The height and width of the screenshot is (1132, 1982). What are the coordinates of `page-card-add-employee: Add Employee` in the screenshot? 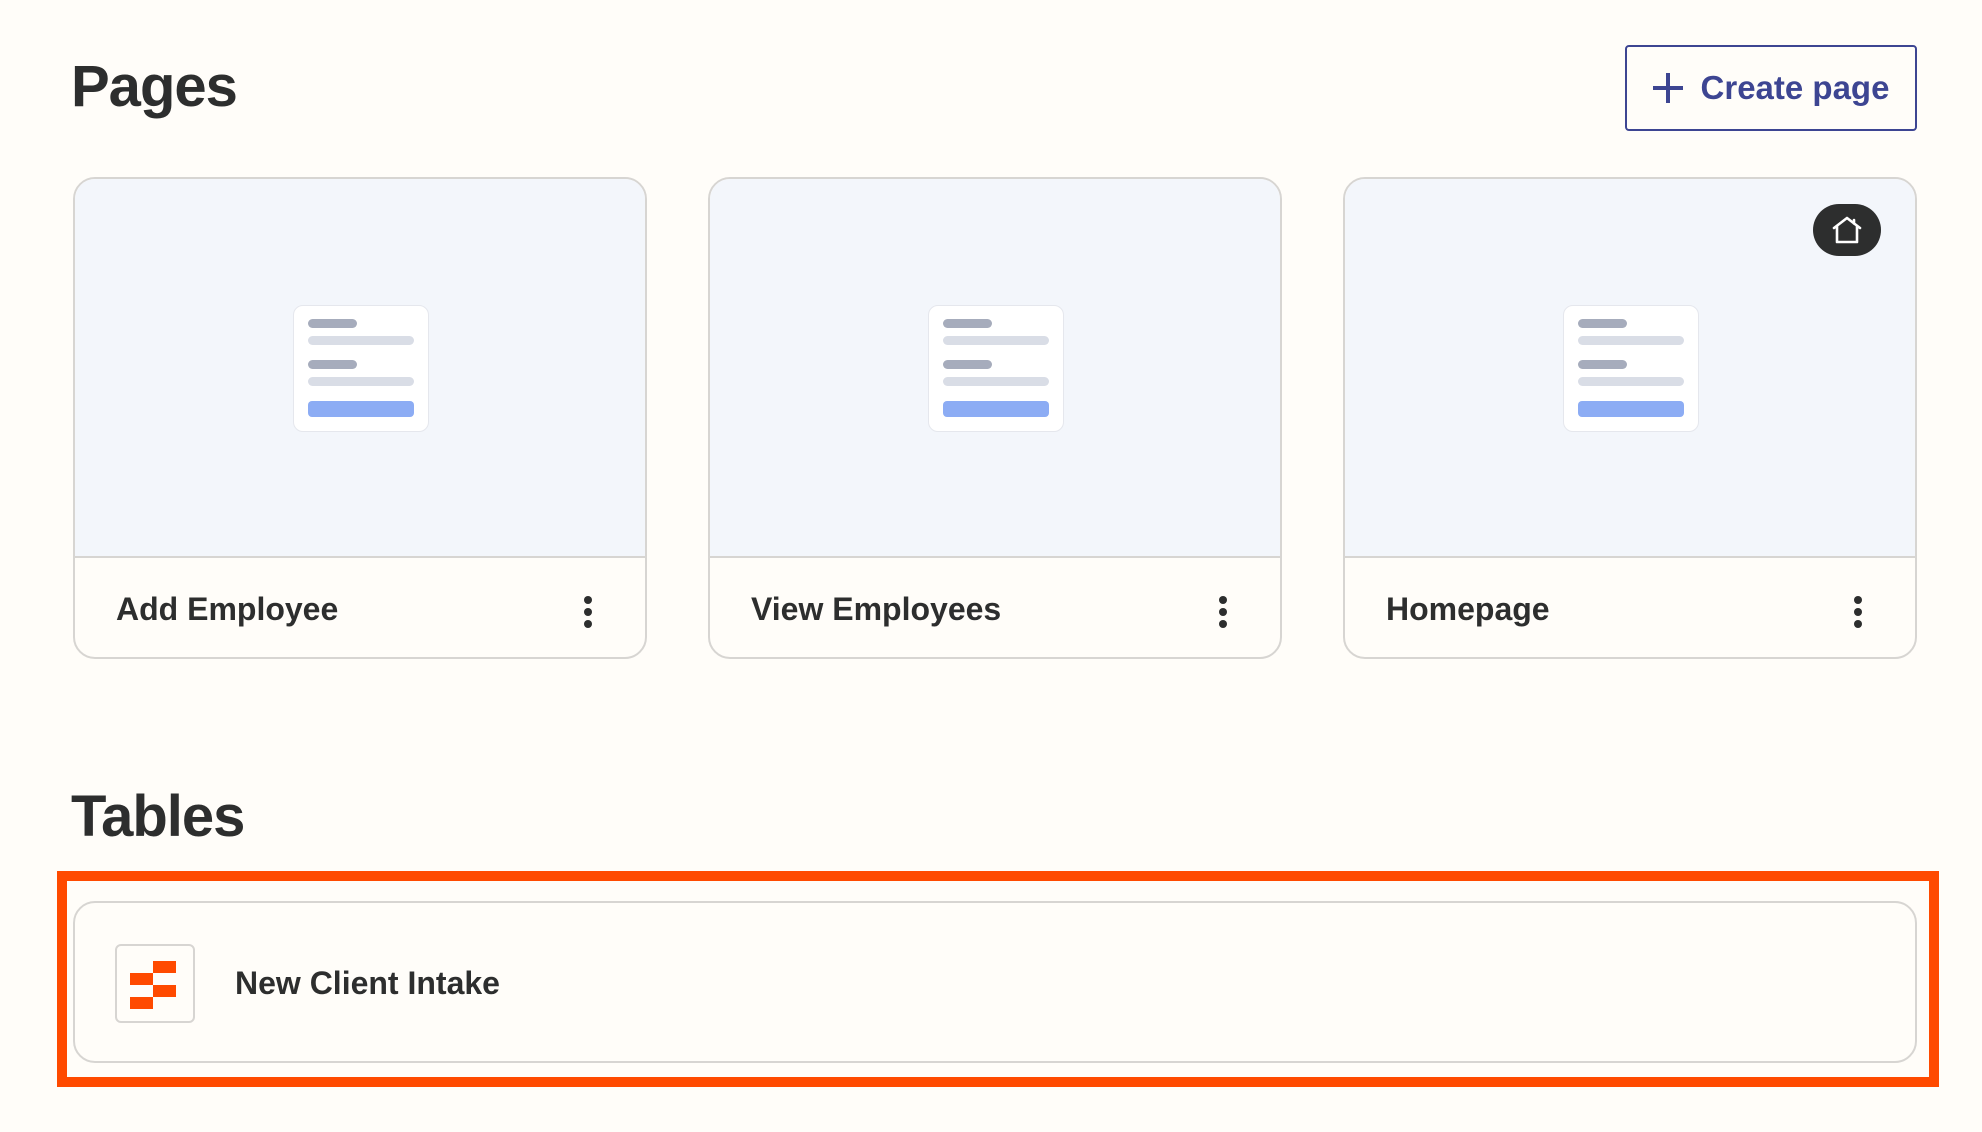 It's located at (360, 418).